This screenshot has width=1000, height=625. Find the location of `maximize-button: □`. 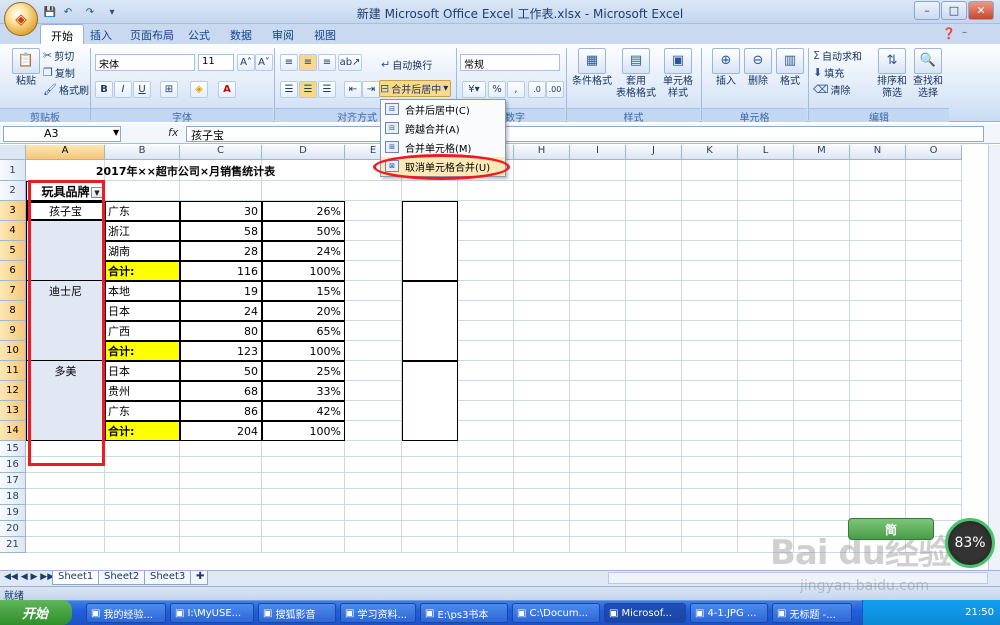

maximize-button: □ is located at coordinates (954, 10).